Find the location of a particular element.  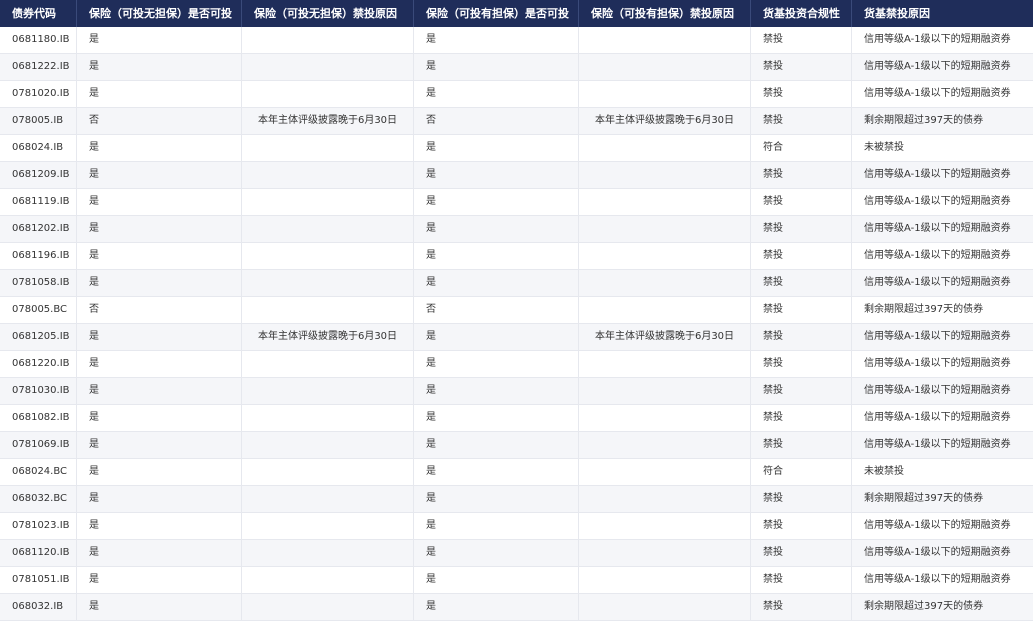

cell-secured-reason: 本年主体评级披露晚于6月30日 is located at coordinates (665, 337).